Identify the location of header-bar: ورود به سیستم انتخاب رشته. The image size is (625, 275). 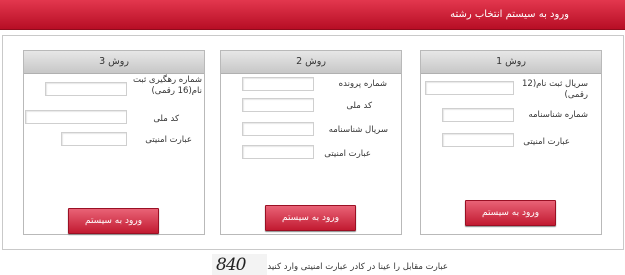
(312, 15).